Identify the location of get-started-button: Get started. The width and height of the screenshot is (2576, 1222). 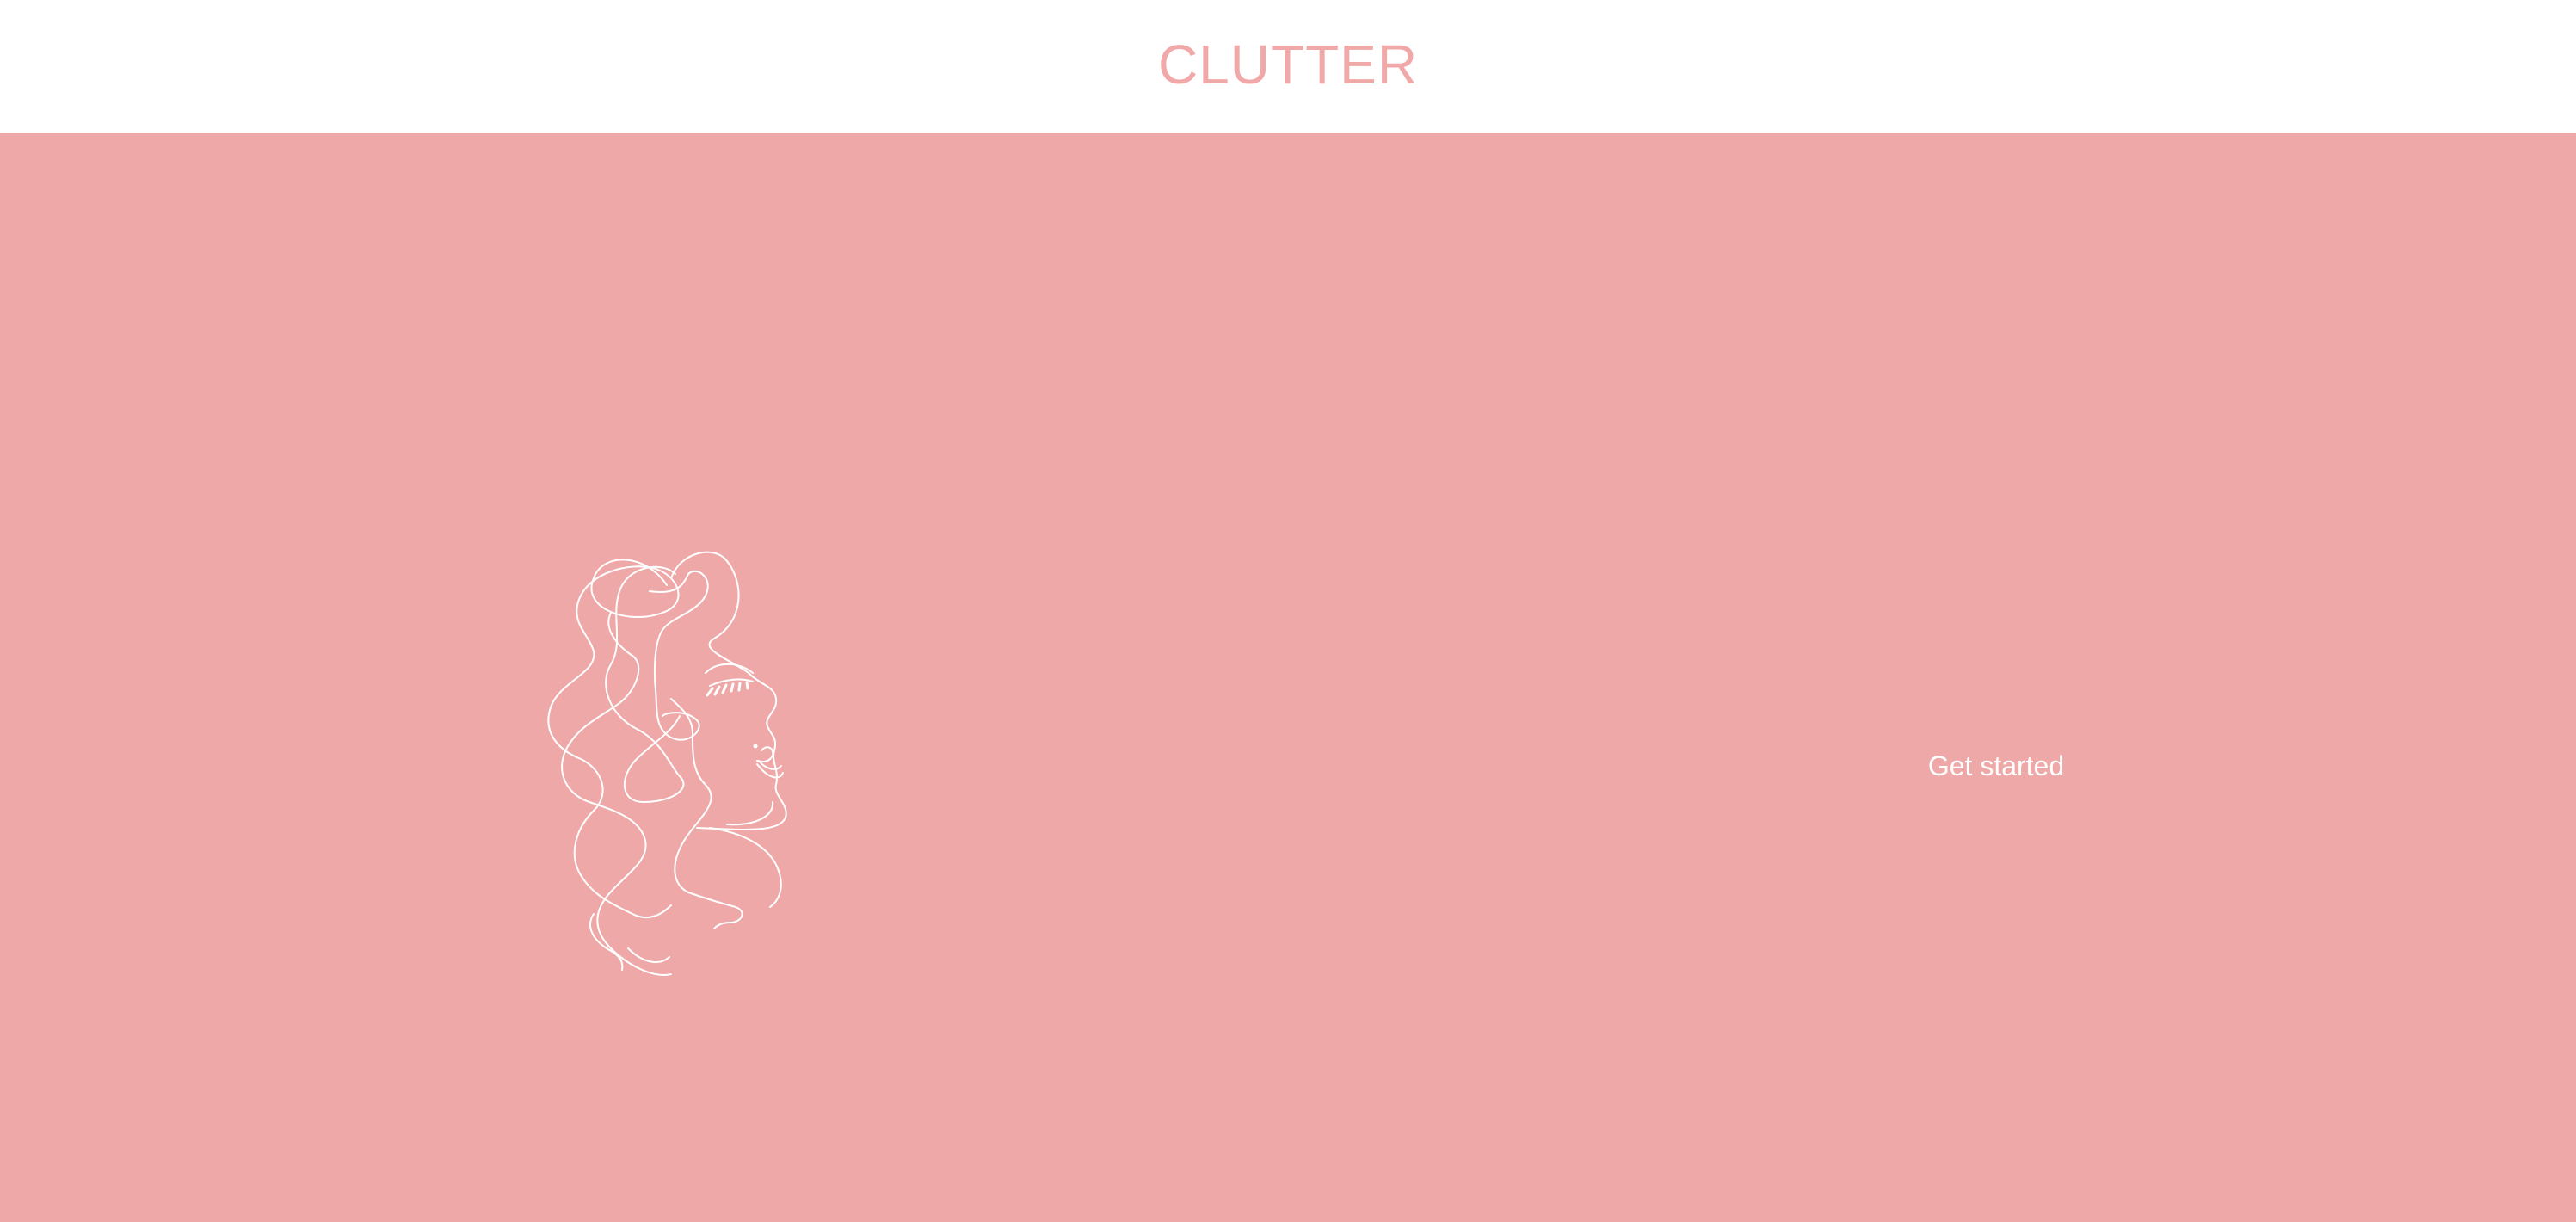
(1996, 766).